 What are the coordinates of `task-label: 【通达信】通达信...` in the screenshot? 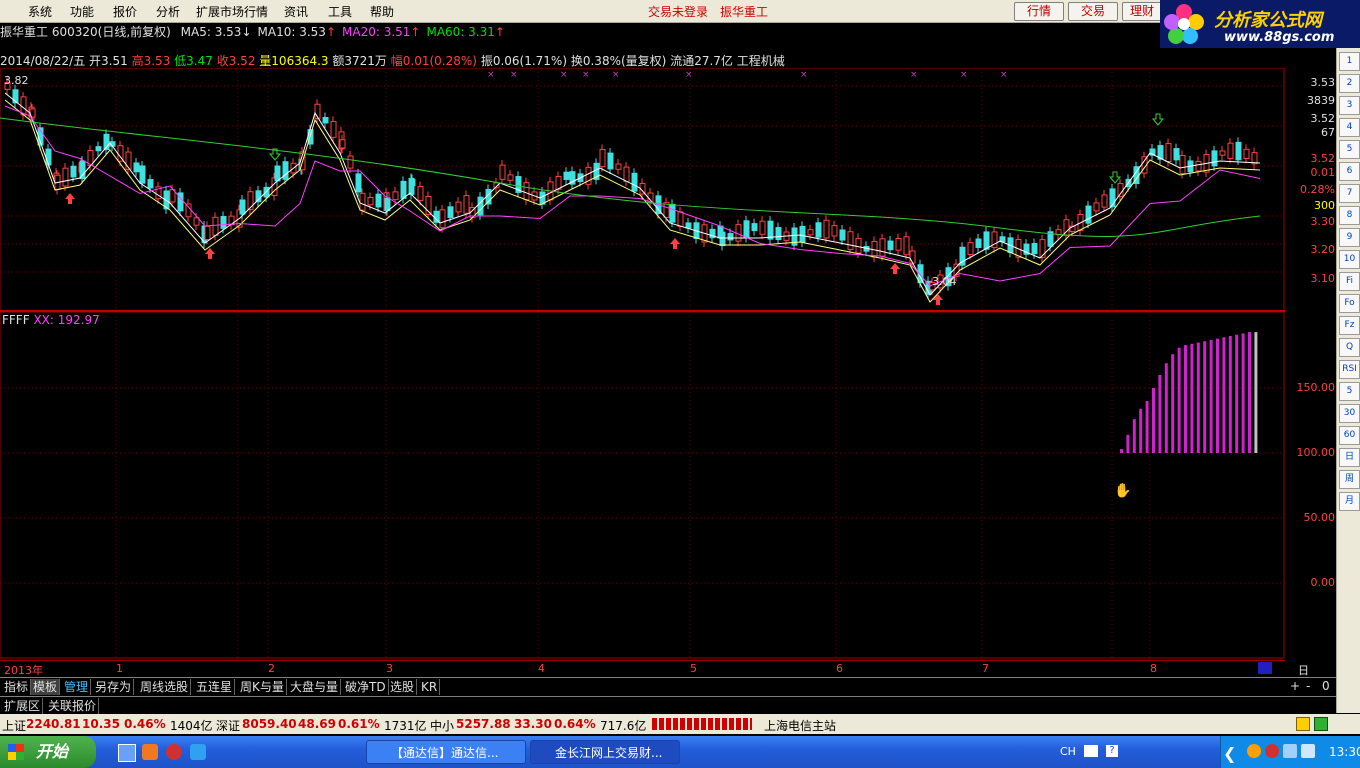 It's located at (445, 753).